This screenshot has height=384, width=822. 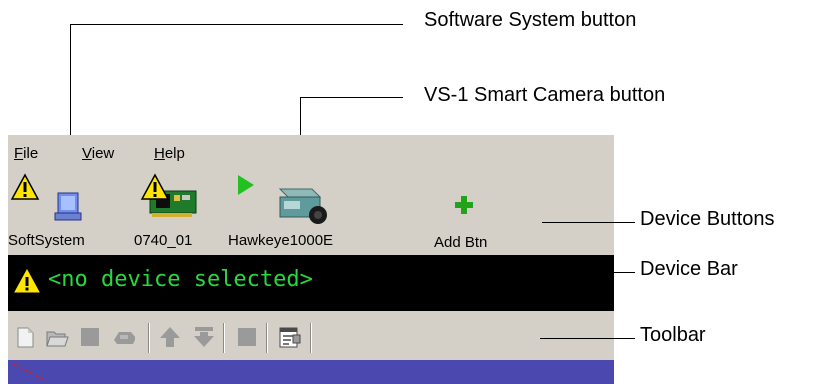 I want to click on status-area, so click(x=311, y=372).